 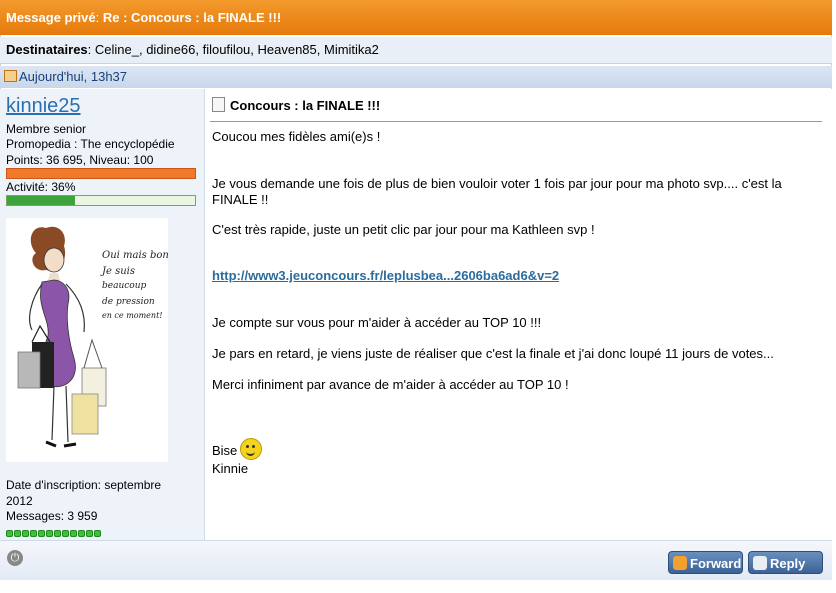 What do you see at coordinates (43, 106) in the screenshot?
I see `author-username-link: kinnie25` at bounding box center [43, 106].